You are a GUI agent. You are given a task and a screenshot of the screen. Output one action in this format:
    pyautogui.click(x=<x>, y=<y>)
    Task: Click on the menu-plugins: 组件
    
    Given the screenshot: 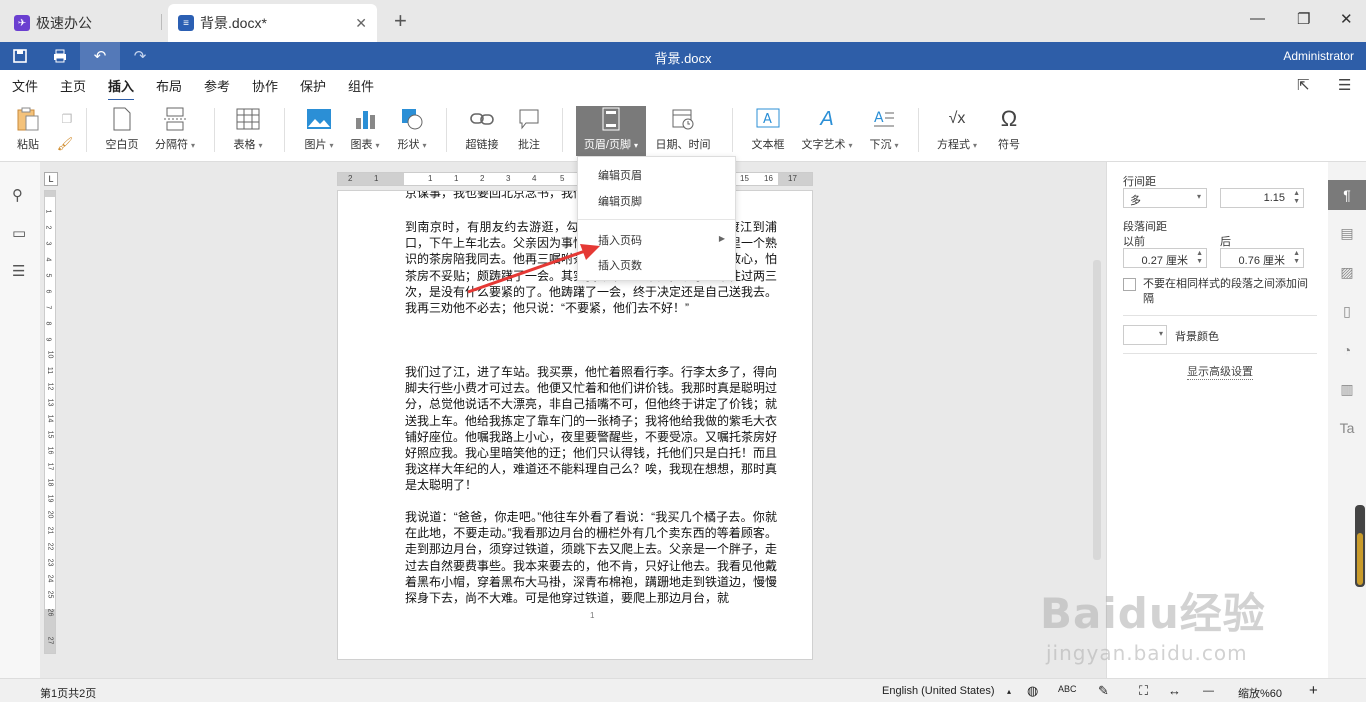 What is the action you would take?
    pyautogui.click(x=361, y=85)
    